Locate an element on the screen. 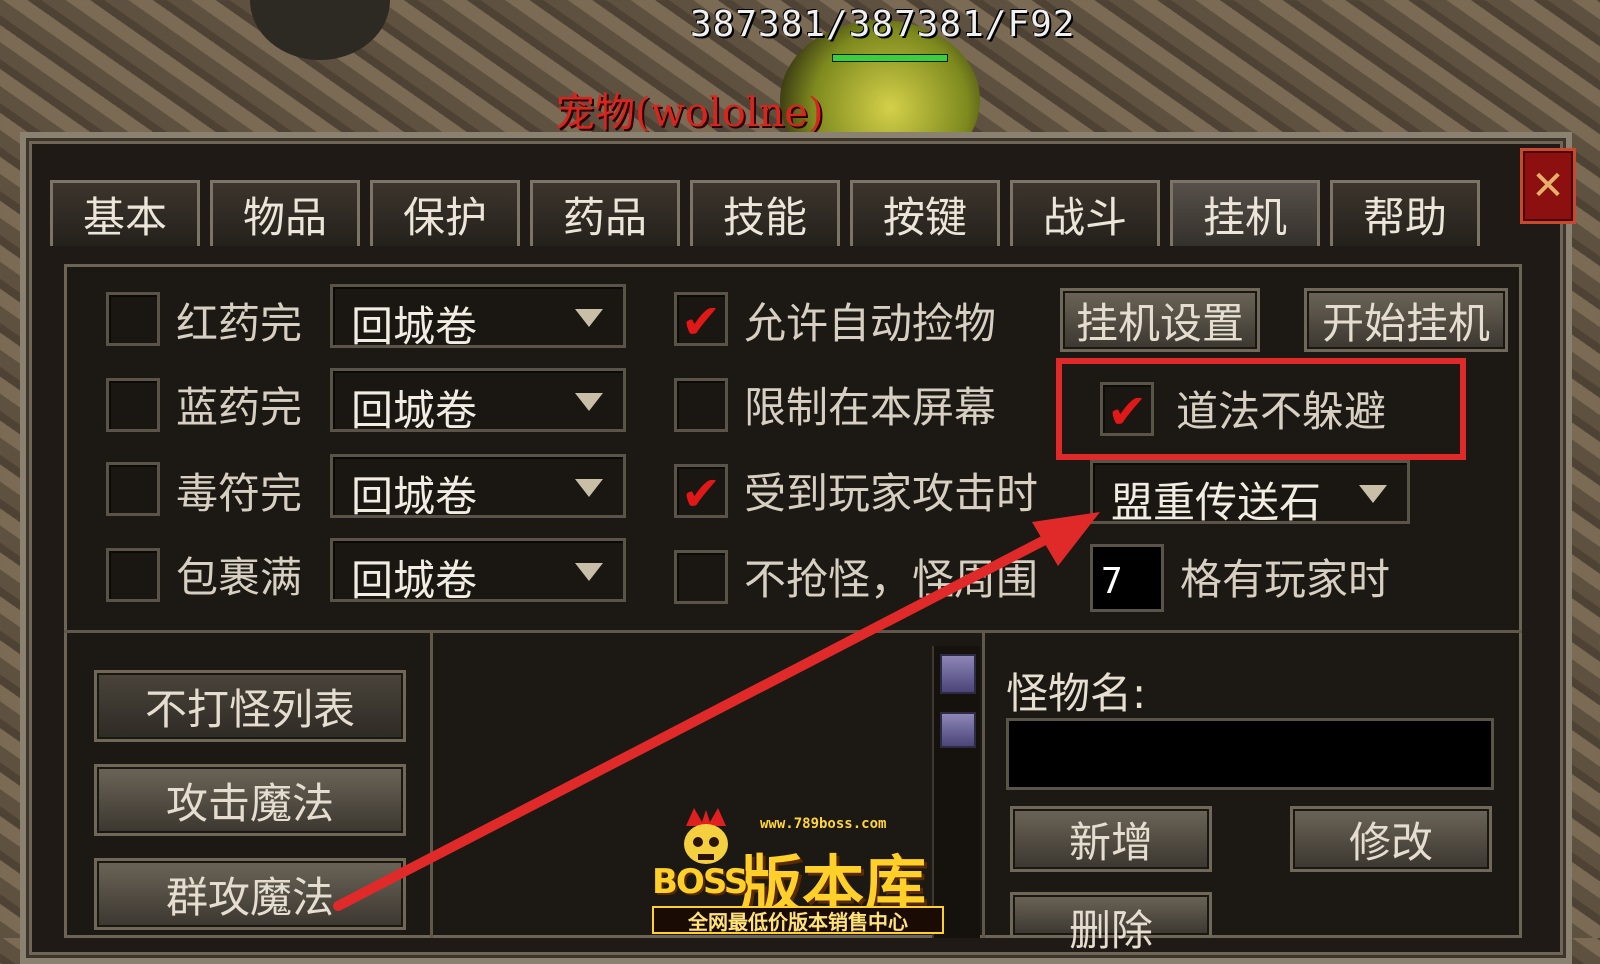 The width and height of the screenshot is (1600, 964). tab-potions: 药品 is located at coordinates (605, 213).